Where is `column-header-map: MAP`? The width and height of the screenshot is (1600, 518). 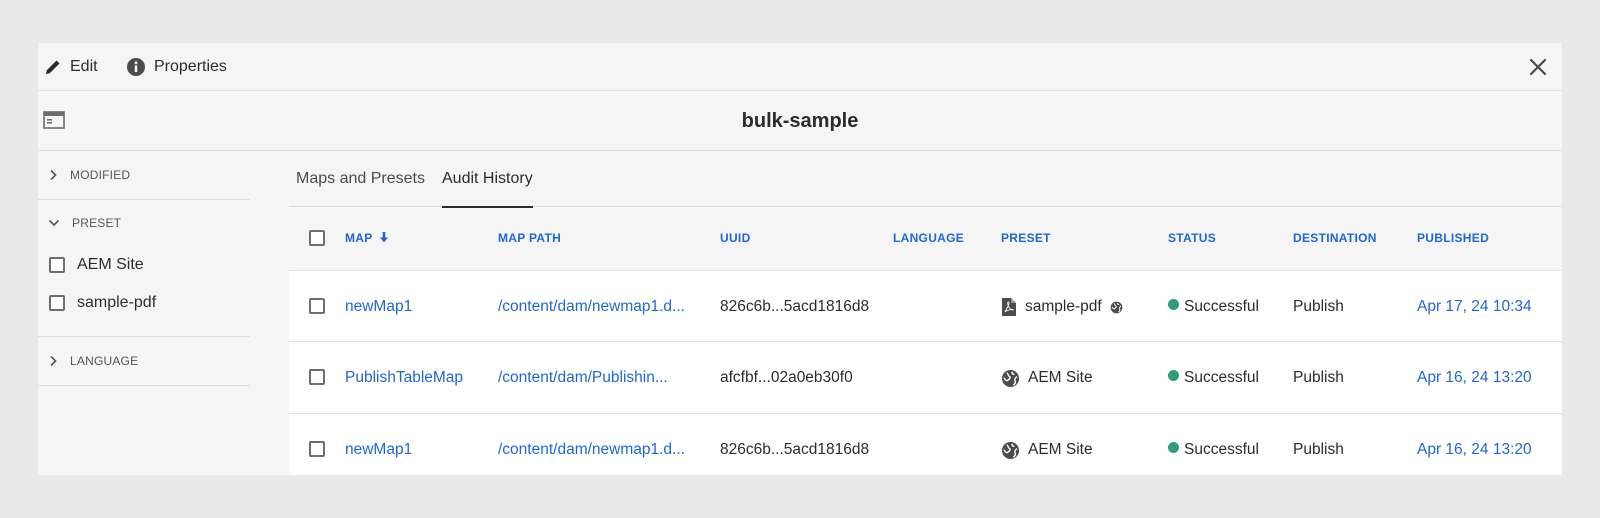
column-header-map: MAP is located at coordinates (367, 238).